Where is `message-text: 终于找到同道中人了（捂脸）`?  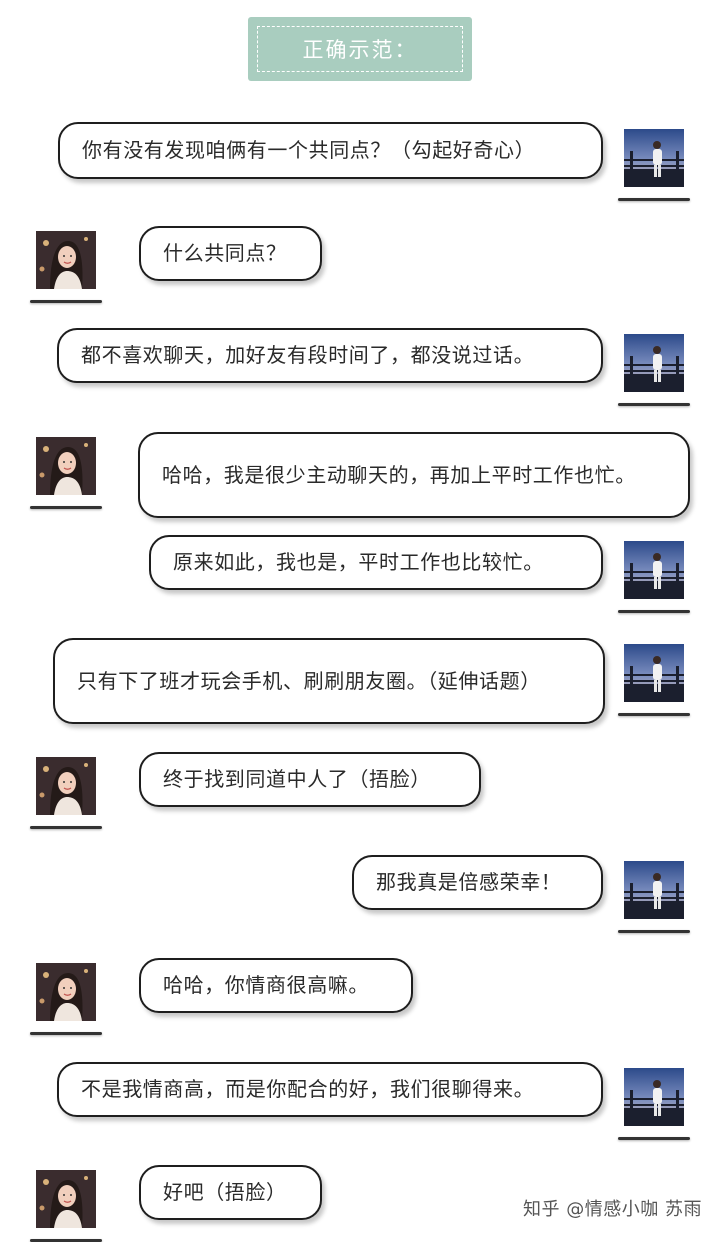
message-text: 终于找到同道中人了（捂脸） is located at coordinates (297, 779).